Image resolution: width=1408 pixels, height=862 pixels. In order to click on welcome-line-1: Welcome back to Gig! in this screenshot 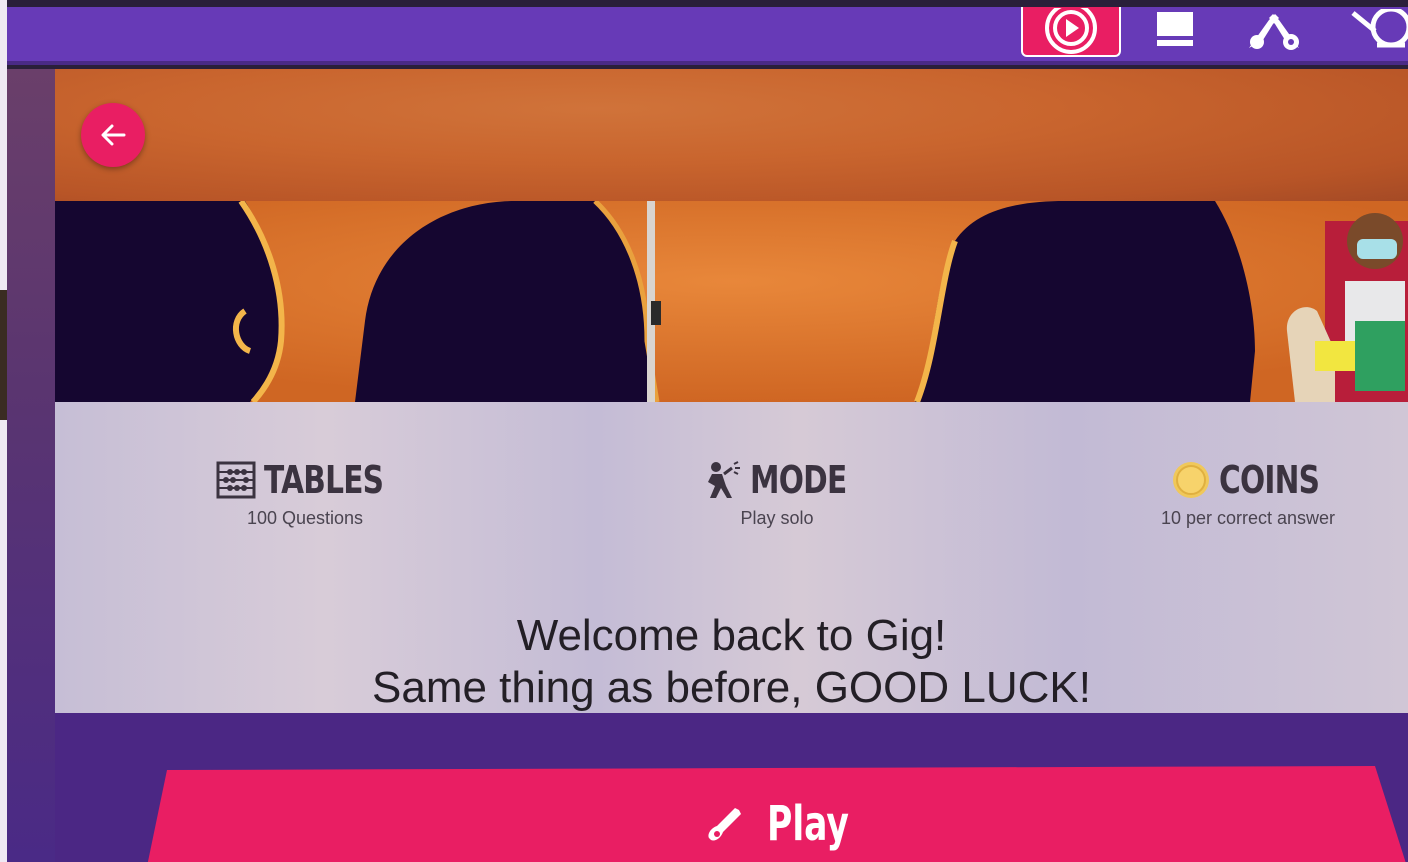, I will do `click(731, 635)`.